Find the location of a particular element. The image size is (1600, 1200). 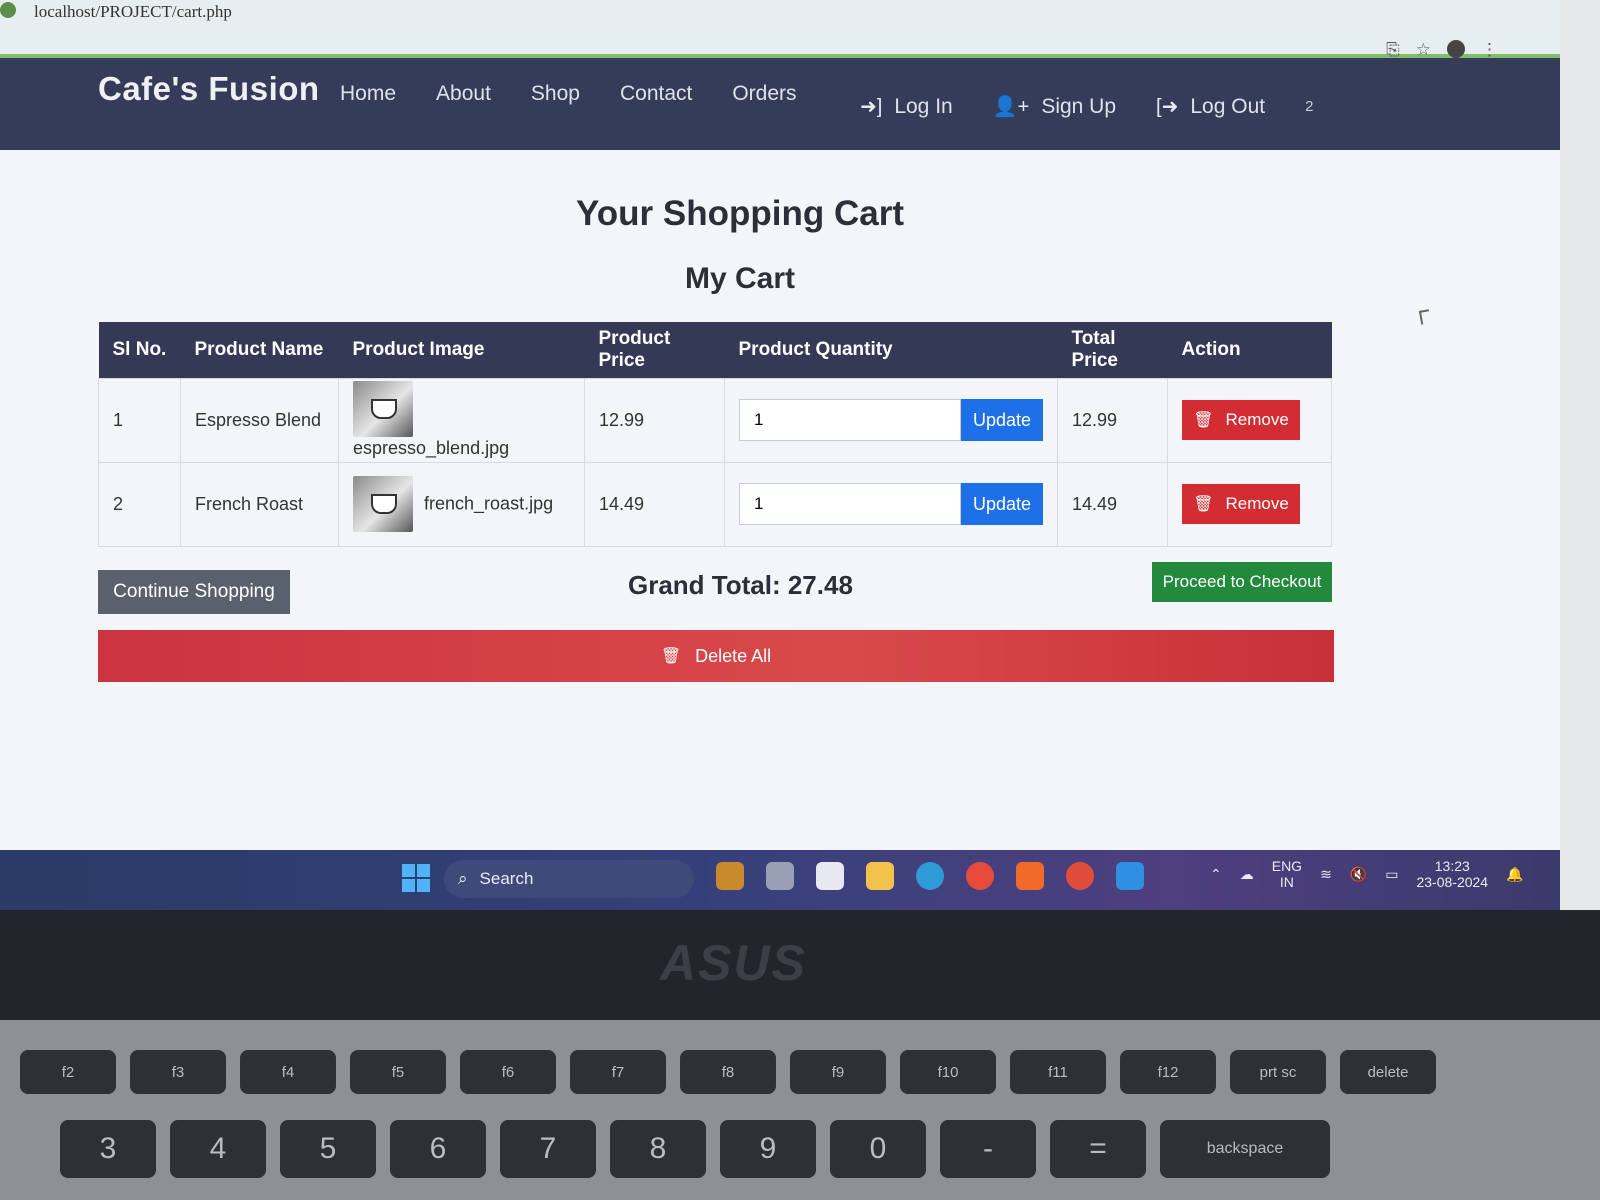

quantity-group: Update is located at coordinates (891, 504).